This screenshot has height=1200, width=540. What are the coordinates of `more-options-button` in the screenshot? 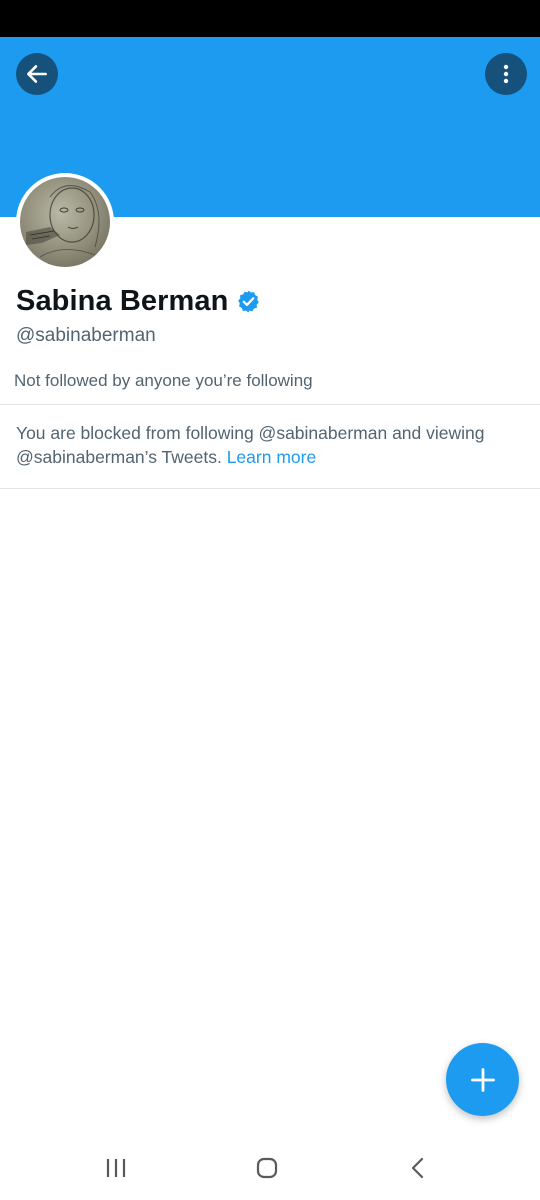 It's located at (506, 74).